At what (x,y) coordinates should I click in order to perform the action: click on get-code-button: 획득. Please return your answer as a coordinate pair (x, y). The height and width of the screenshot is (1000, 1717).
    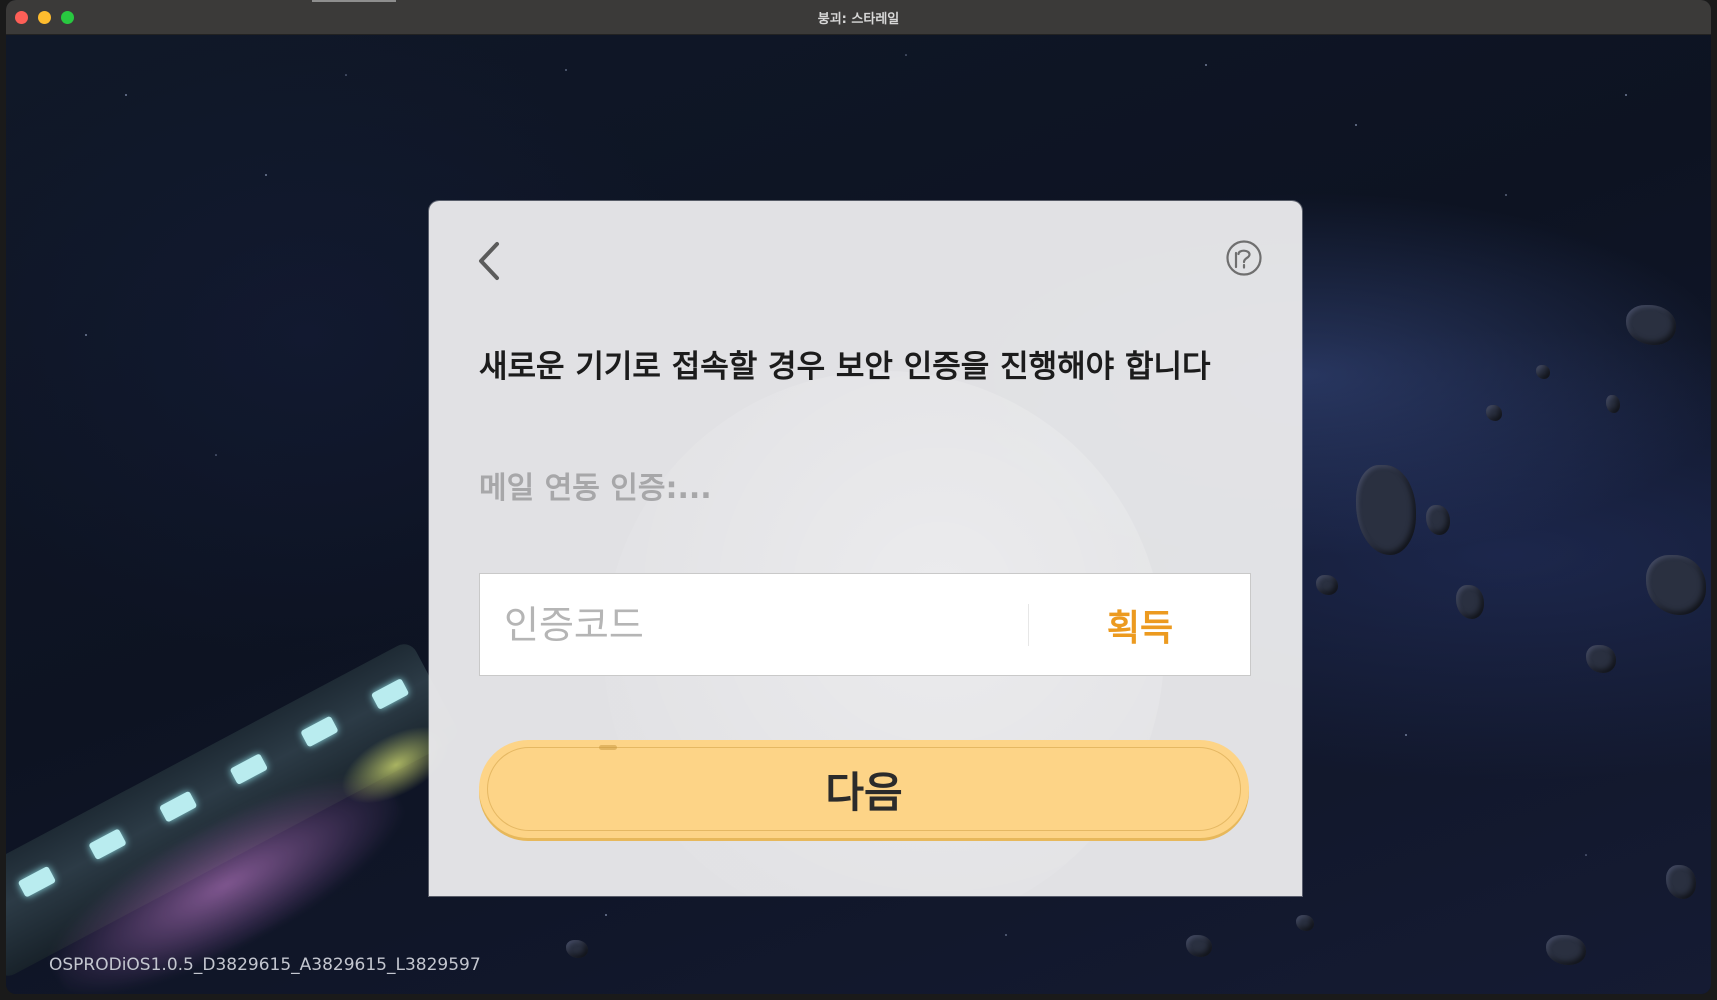
    Looking at the image, I should click on (1140, 624).